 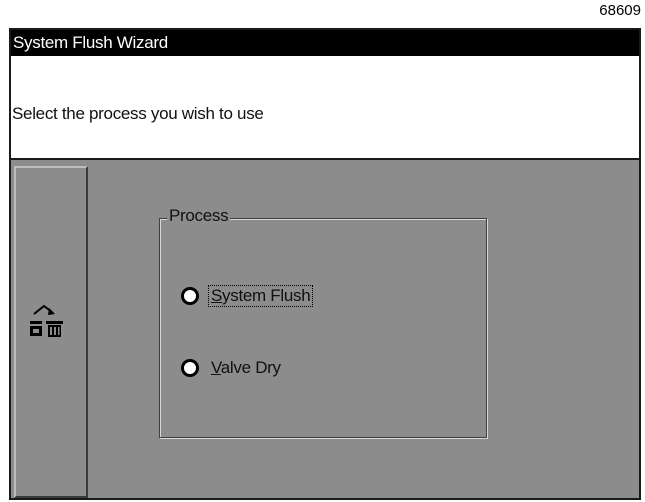 What do you see at coordinates (46, 320) in the screenshot?
I see `clear-cartridge-trash-icon` at bounding box center [46, 320].